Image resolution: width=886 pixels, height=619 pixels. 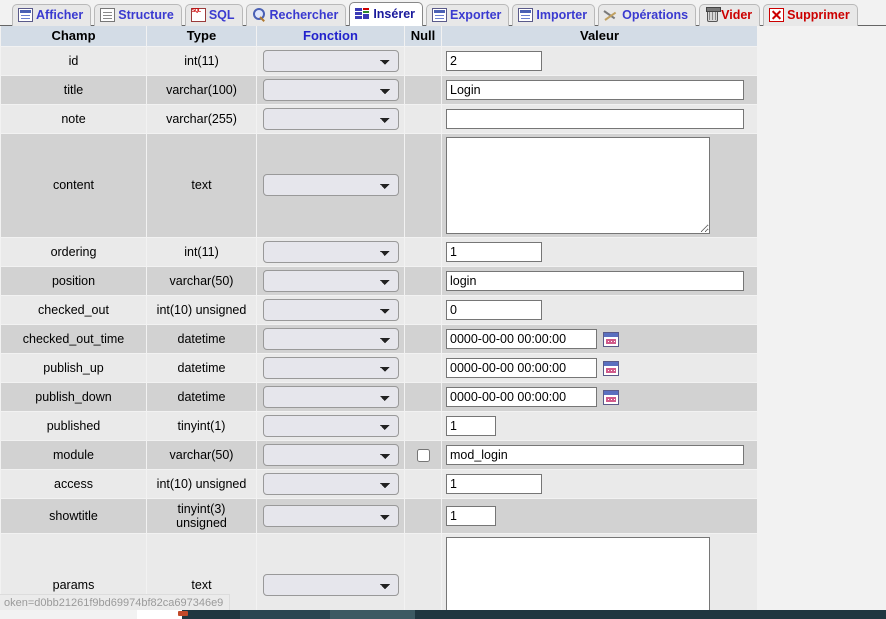 I want to click on value-input-published, so click(x=471, y=425).